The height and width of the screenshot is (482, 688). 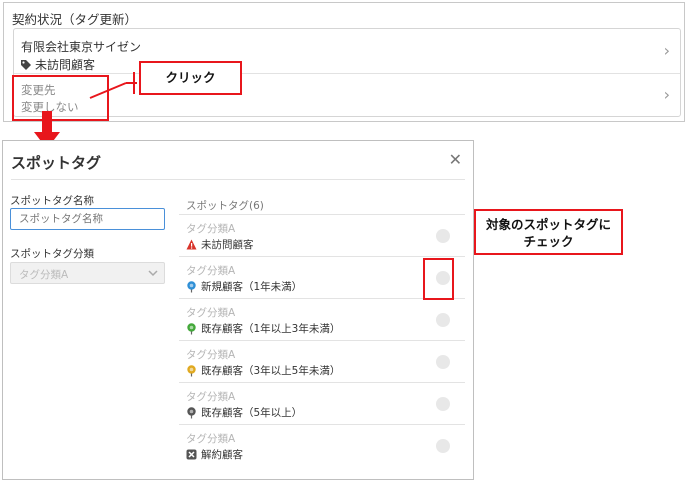 What do you see at coordinates (252, 287) in the screenshot?
I see `tag-name-label: 新規顧客（1年未満）` at bounding box center [252, 287].